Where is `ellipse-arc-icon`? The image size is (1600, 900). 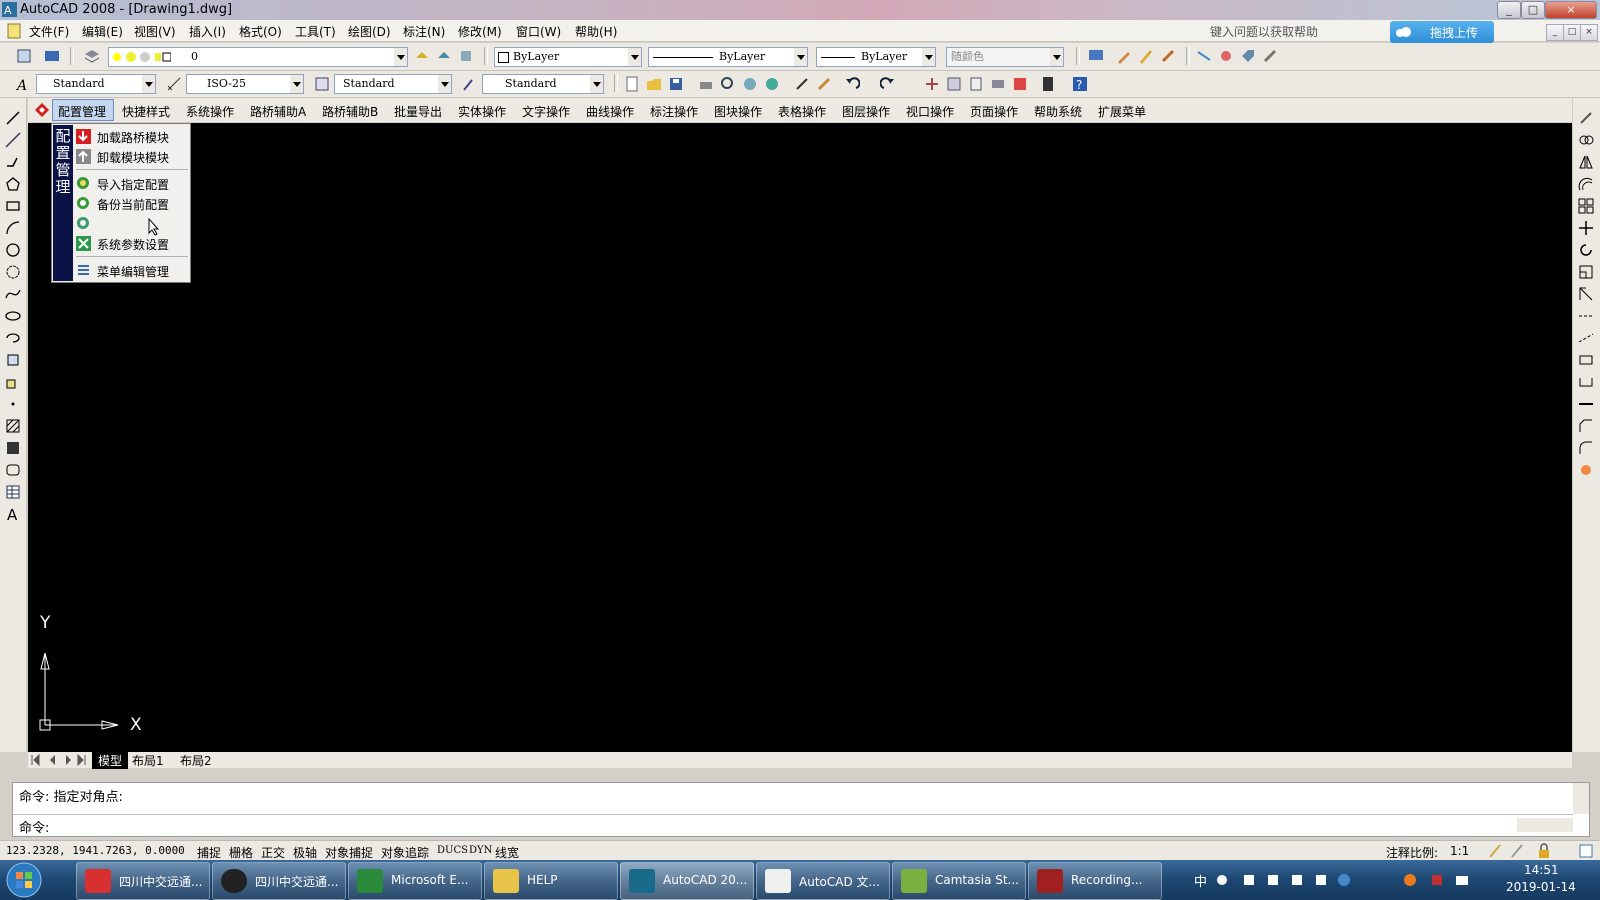 ellipse-arc-icon is located at coordinates (13, 338).